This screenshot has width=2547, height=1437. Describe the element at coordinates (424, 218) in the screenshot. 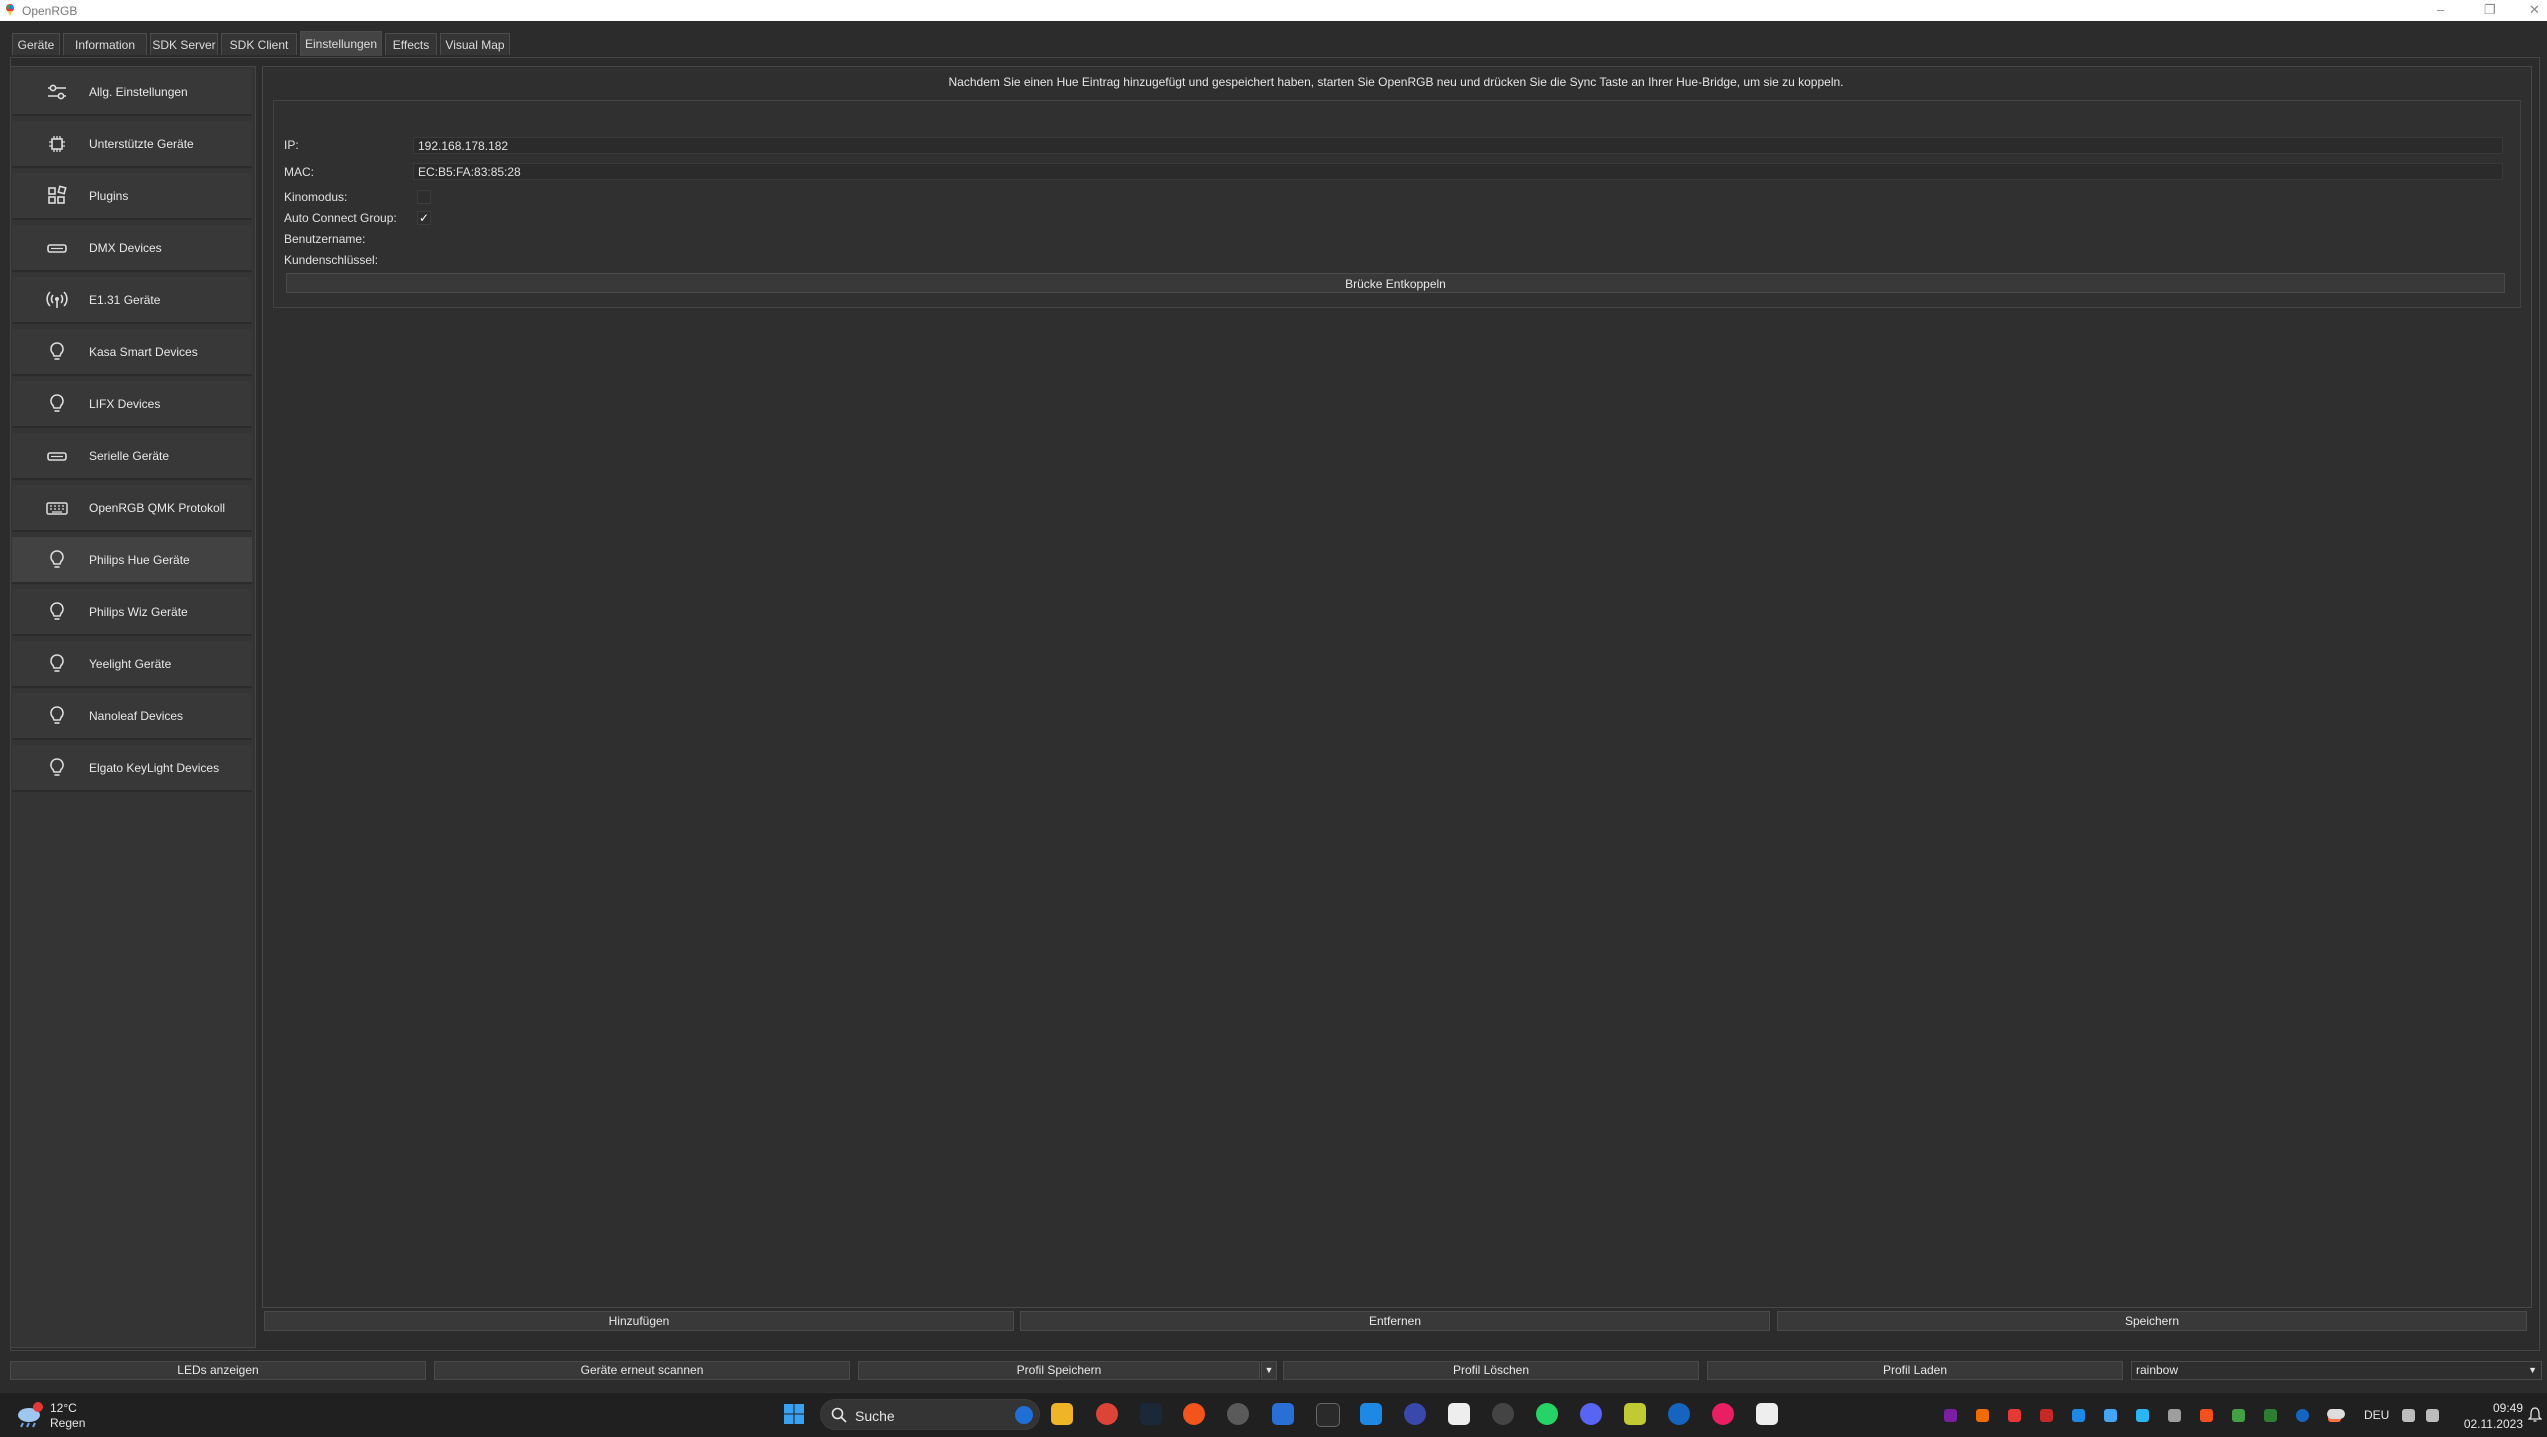

I see `auto-connect-group-checkbox: ✓` at that location.